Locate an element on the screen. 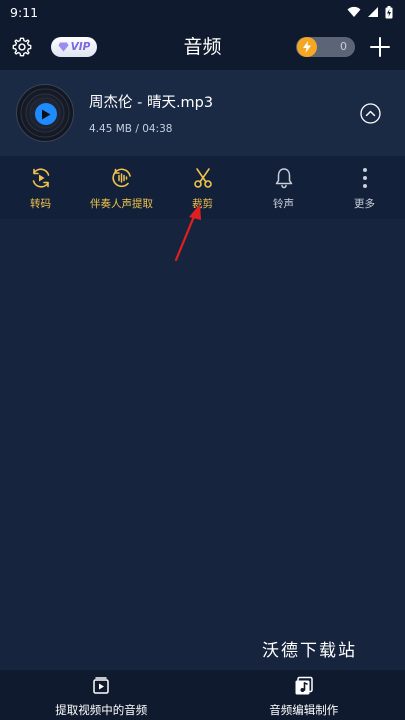 This screenshot has height=720, width=405. action-vocal-extract: 伴奏人声提取 is located at coordinates (121, 187).